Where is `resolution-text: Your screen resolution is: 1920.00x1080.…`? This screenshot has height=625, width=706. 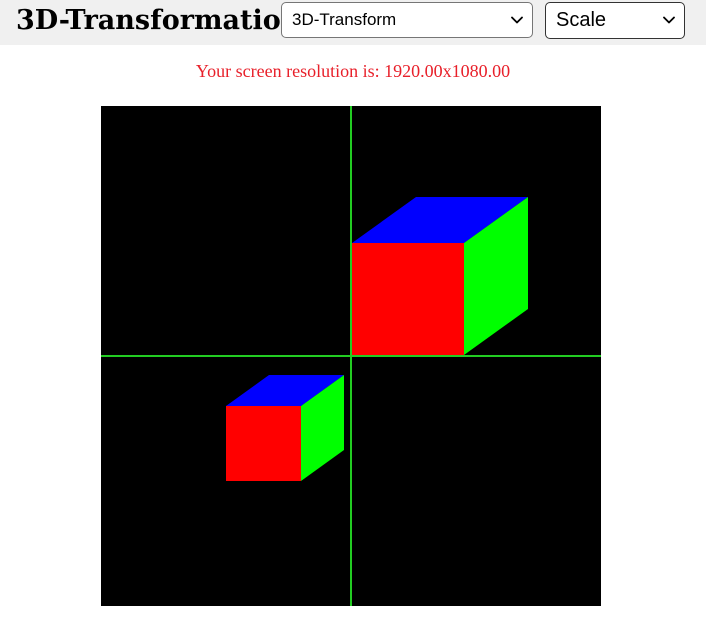
resolution-text: Your screen resolution is: 1920.00x1080.… is located at coordinates (353, 71).